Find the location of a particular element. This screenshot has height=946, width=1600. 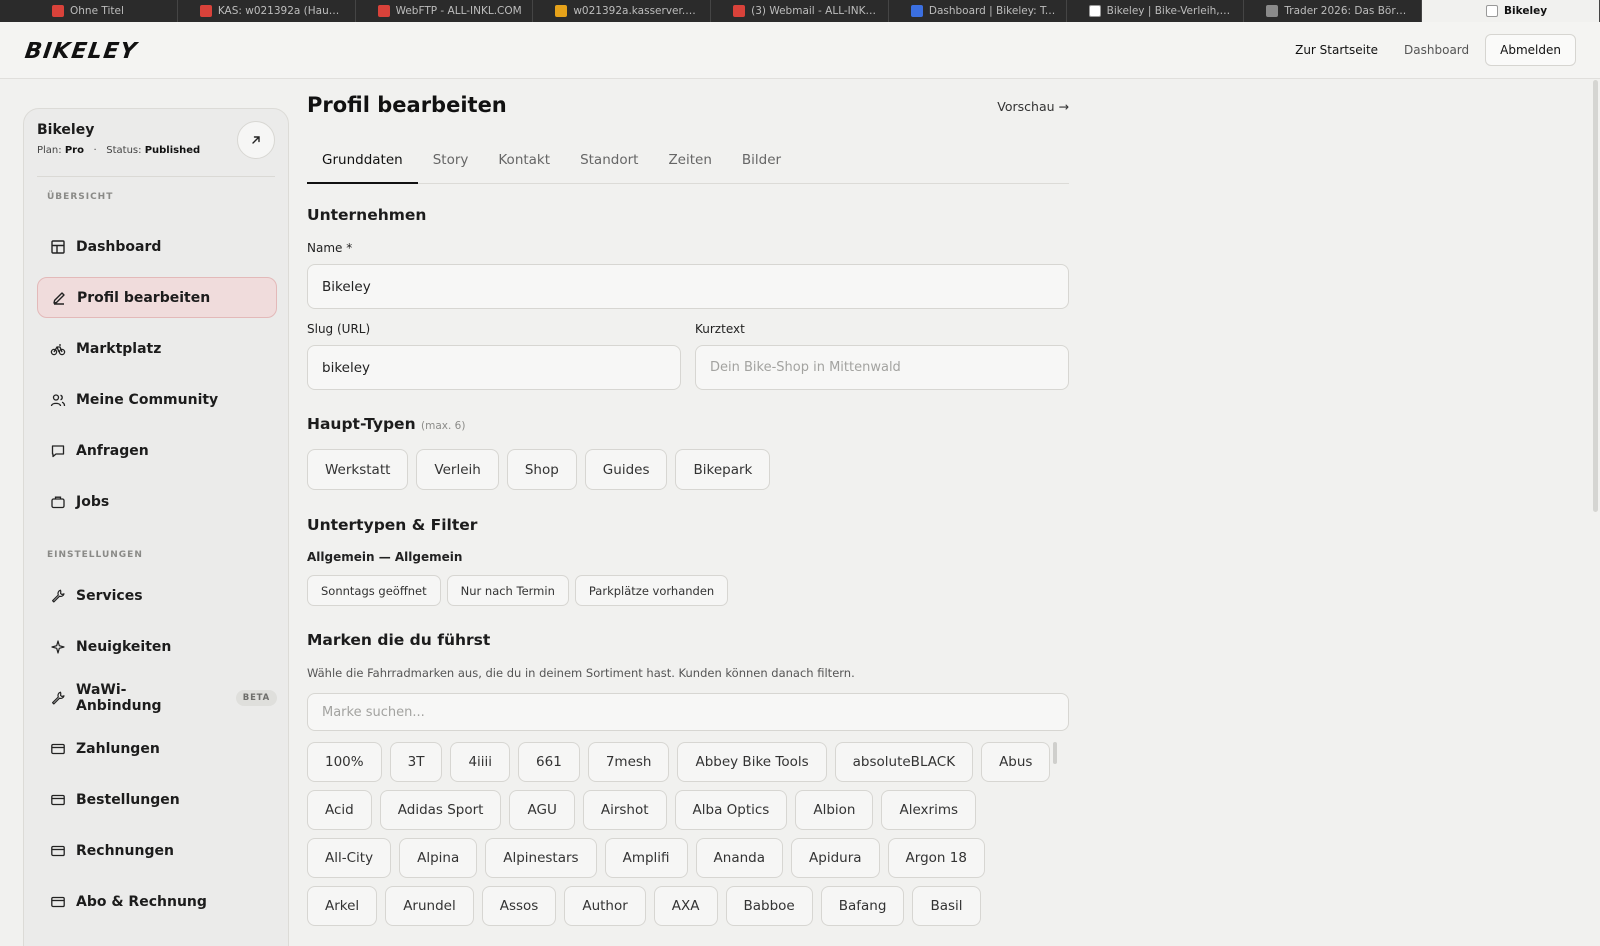

main-type-chip: Guides is located at coordinates (626, 469).